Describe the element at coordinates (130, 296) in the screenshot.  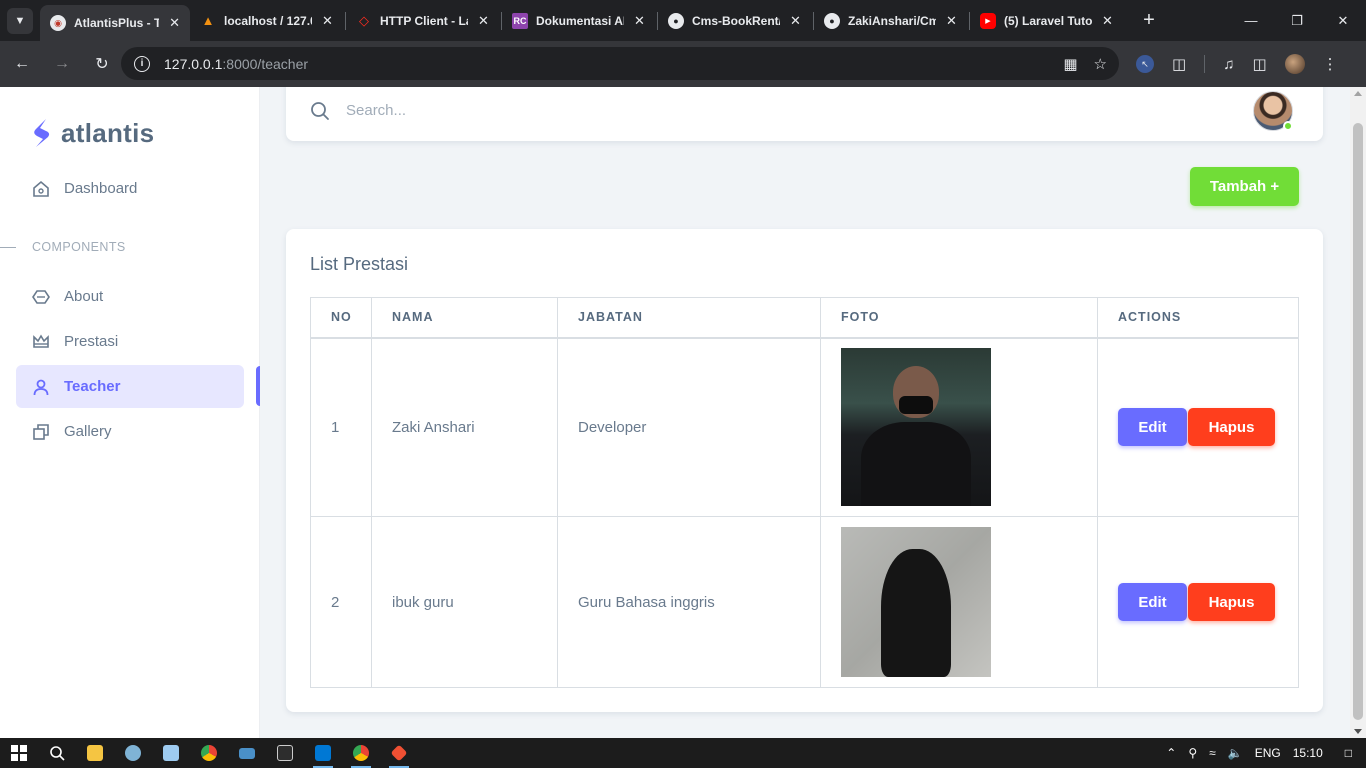
I see `sidebar-item-about: About` at that location.